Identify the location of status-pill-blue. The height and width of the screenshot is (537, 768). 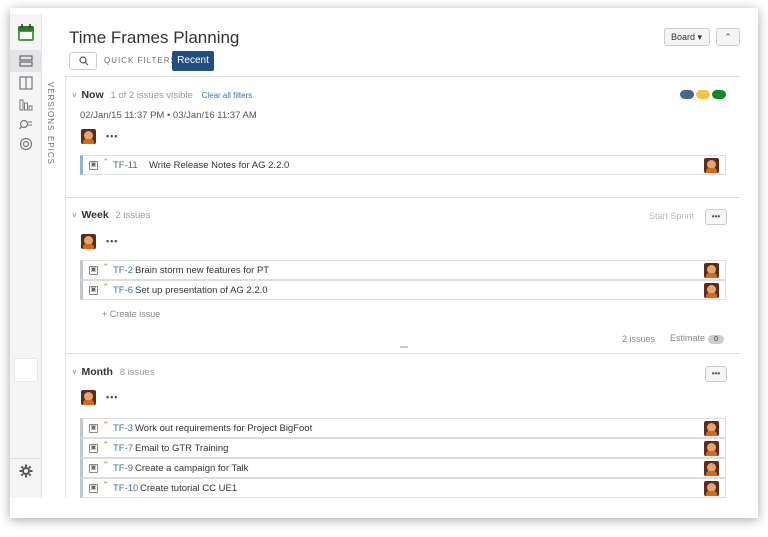
(687, 94).